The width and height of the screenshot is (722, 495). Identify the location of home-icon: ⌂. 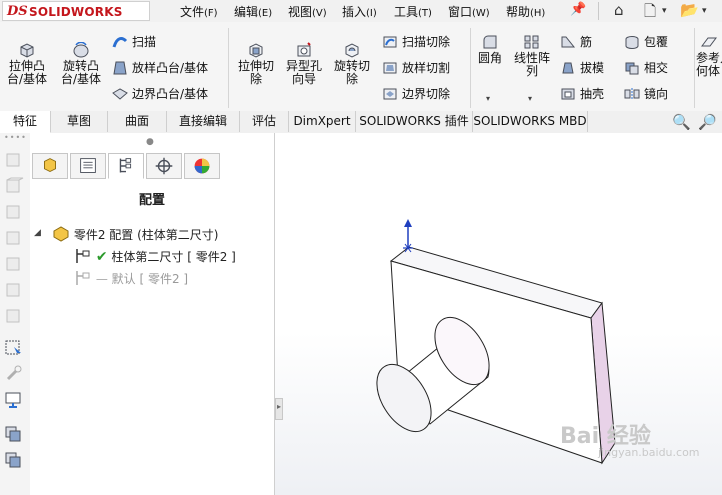
(619, 10).